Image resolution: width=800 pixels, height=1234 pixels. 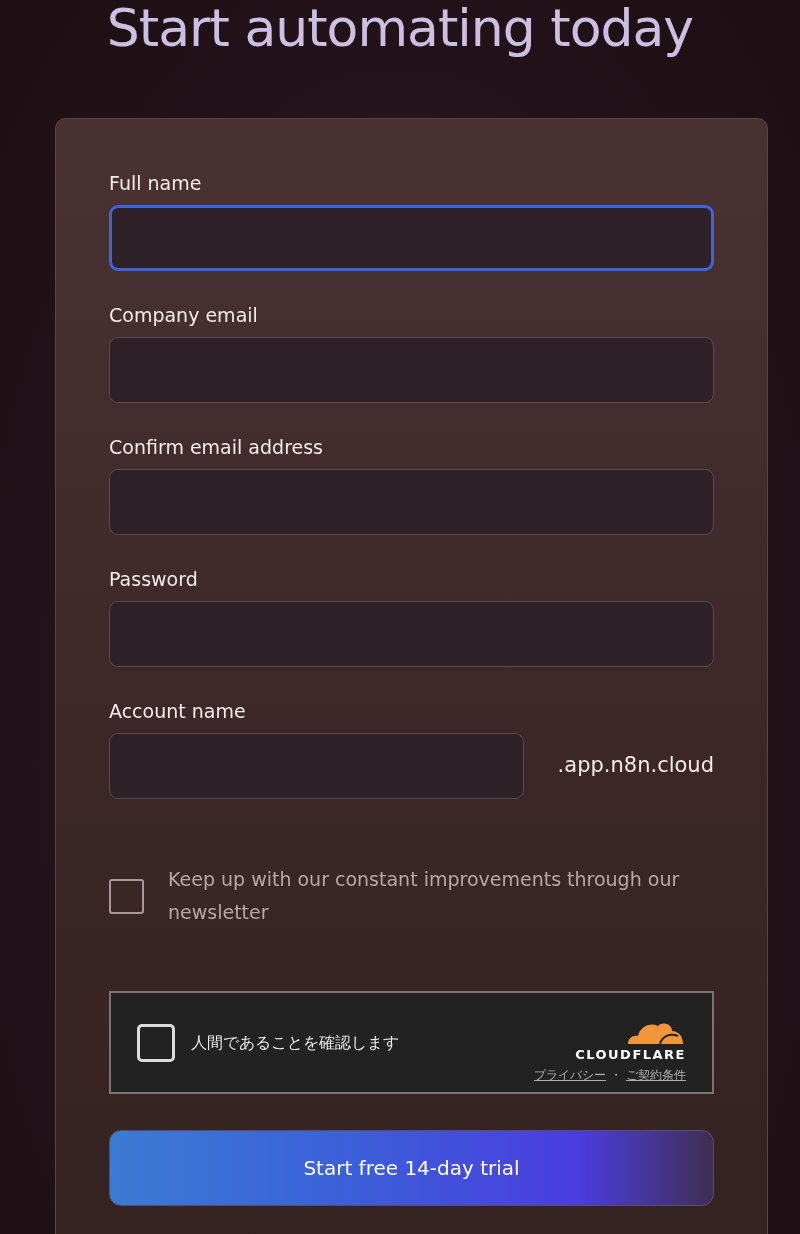 What do you see at coordinates (630, 1054) in the screenshot?
I see `brand-name: CLOUDFLARE` at bounding box center [630, 1054].